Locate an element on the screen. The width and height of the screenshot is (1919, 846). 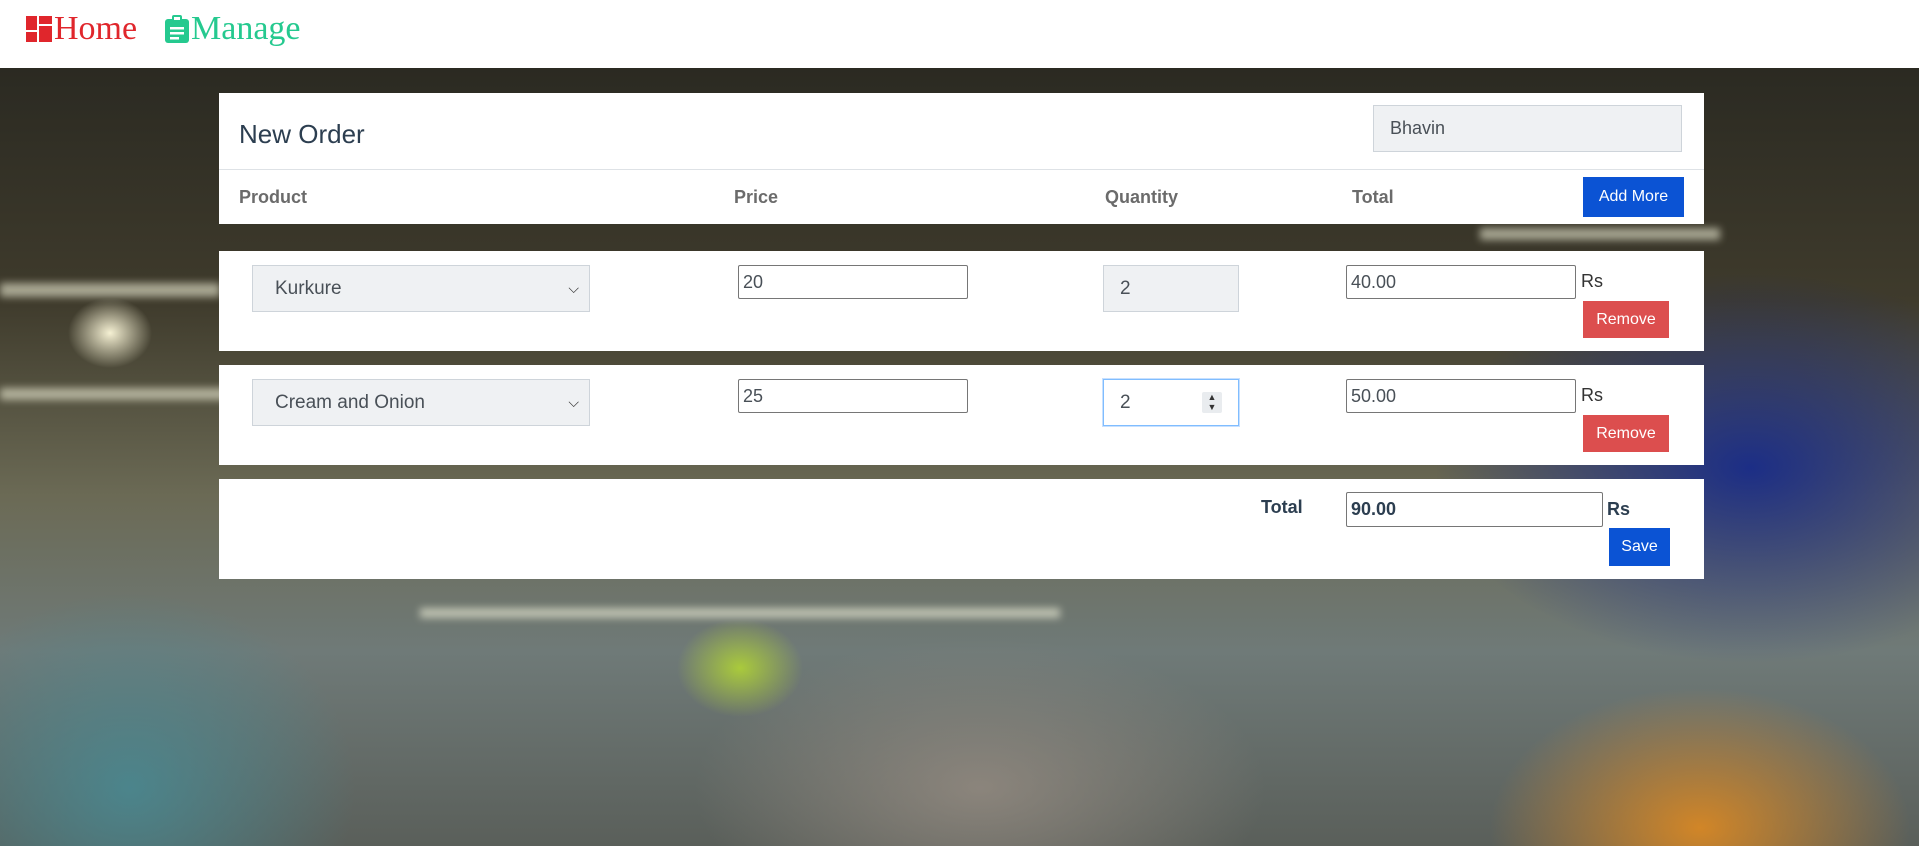
product-select-value: Cream and Onion is located at coordinates (350, 402).